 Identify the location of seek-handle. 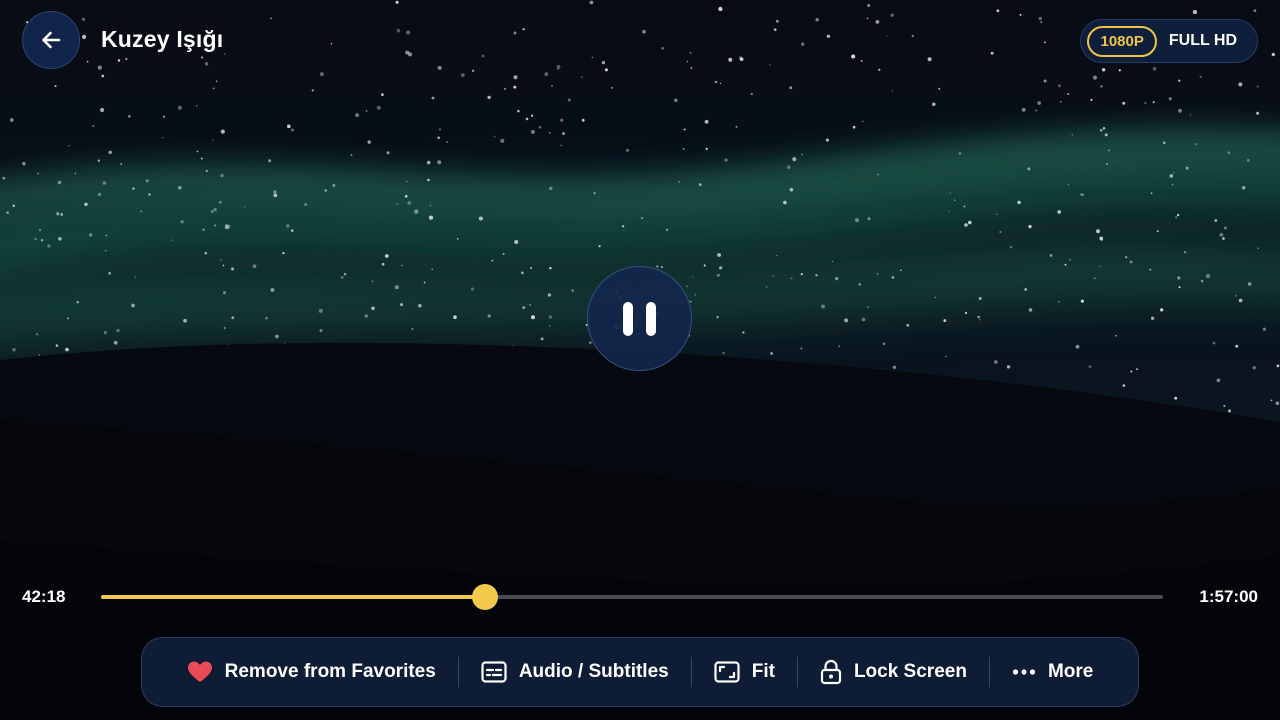
(484, 597).